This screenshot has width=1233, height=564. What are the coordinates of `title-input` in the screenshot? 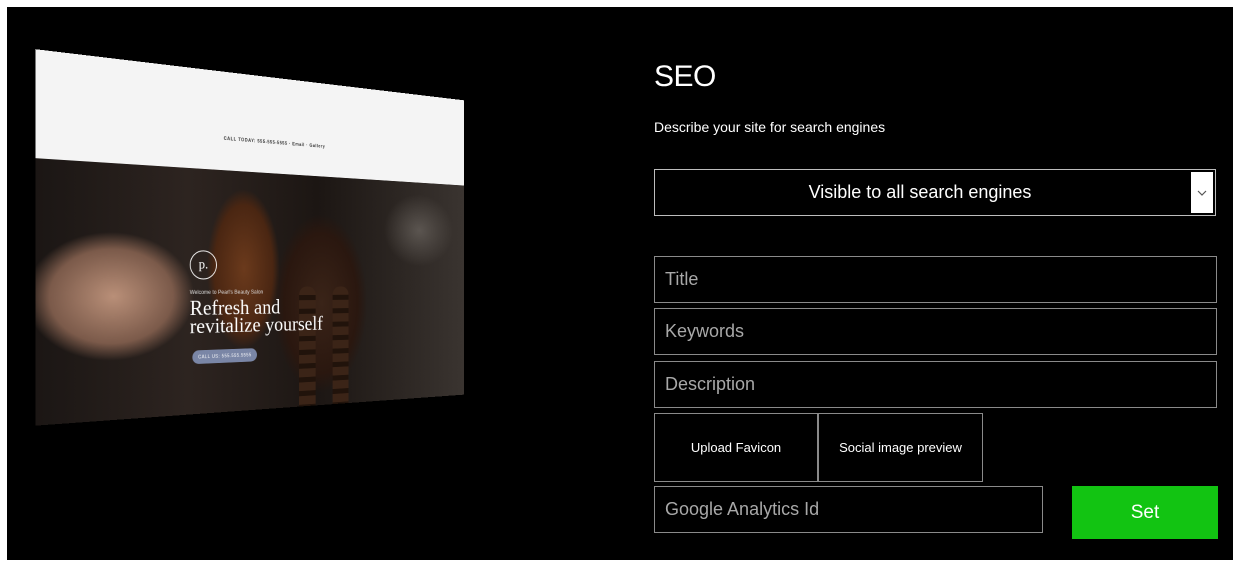 It's located at (935, 279).